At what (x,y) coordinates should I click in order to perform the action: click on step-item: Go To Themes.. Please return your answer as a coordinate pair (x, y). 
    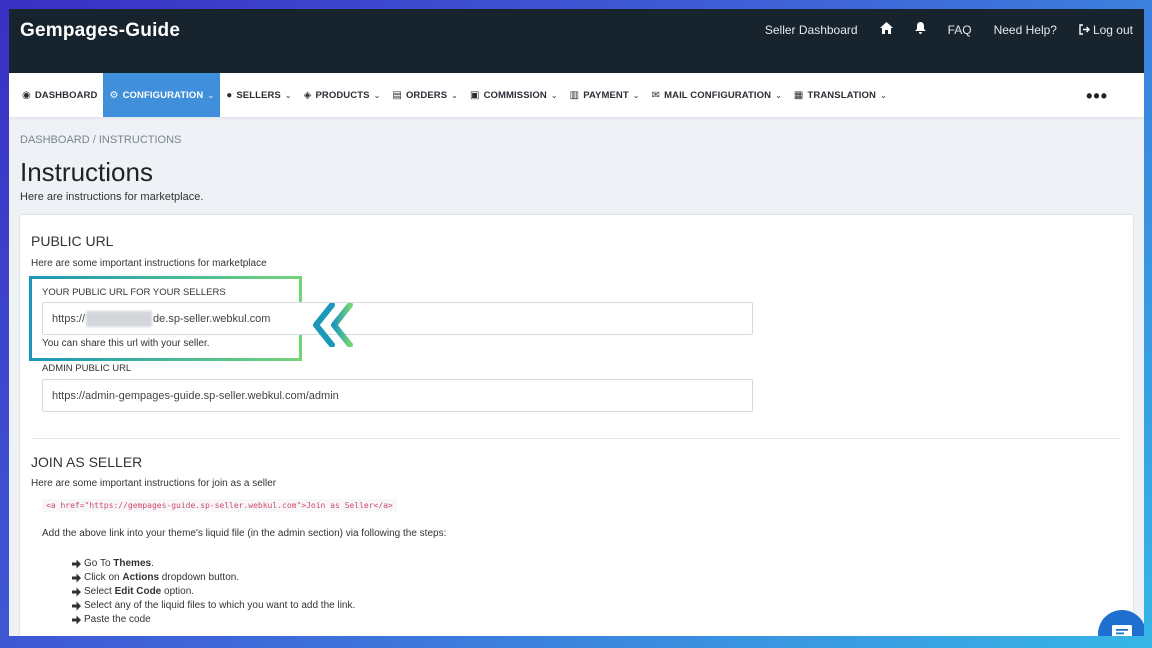
    Looking at the image, I should click on (213, 564).